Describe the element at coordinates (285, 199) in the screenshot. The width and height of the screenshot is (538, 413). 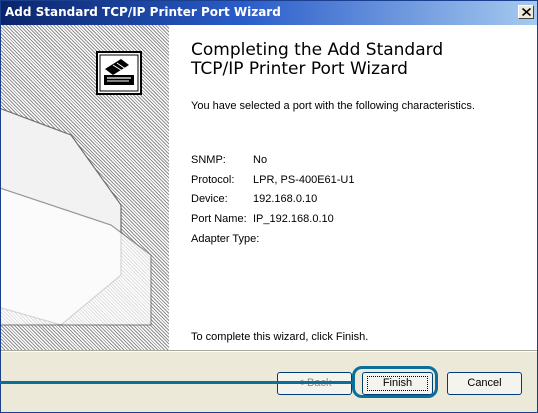
I see `property-value: 192.168.0.10` at that location.